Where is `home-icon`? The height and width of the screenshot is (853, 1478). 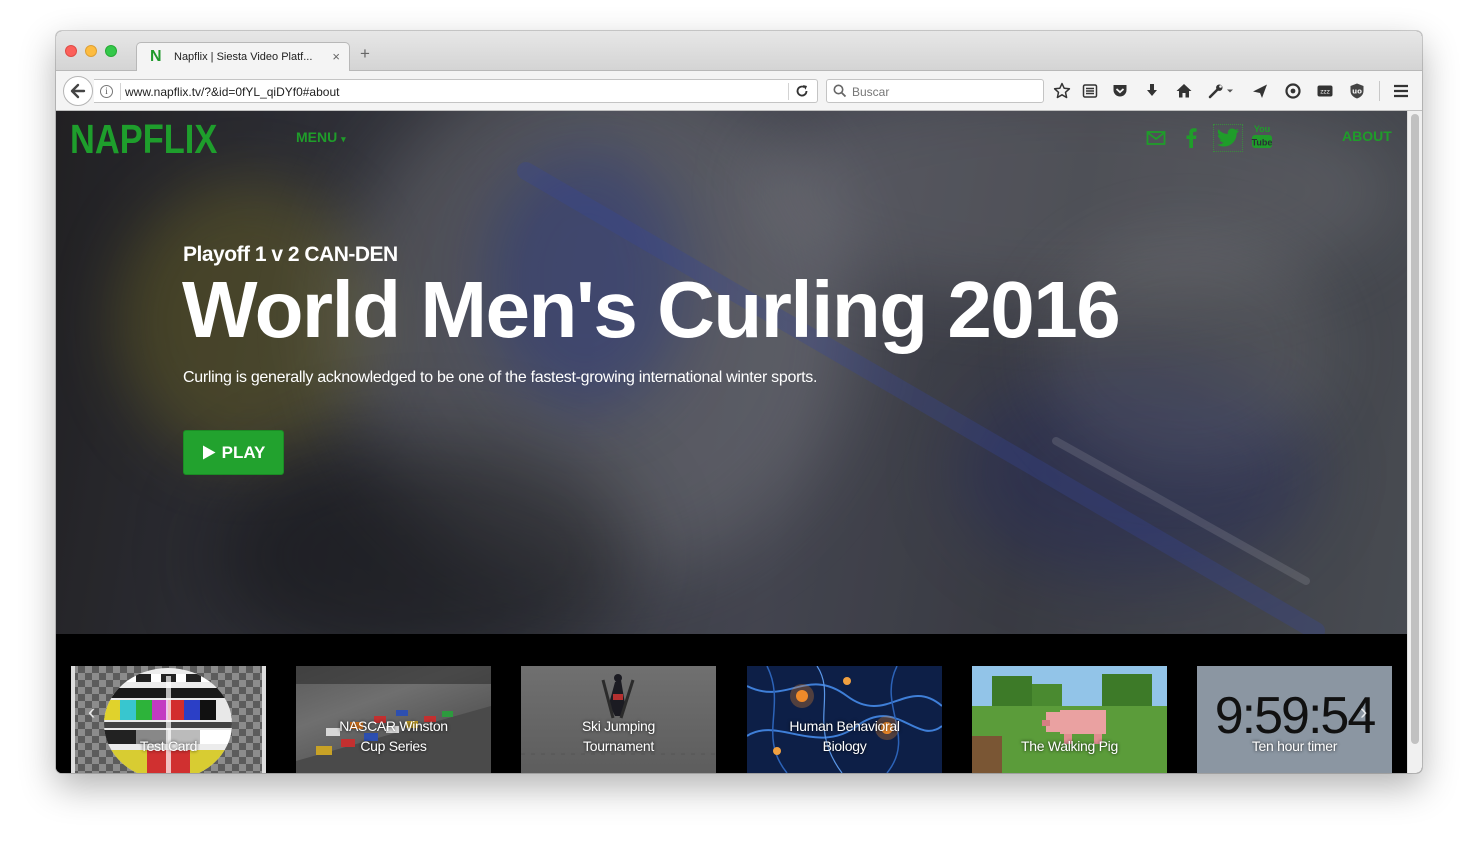
home-icon is located at coordinates (1184, 91).